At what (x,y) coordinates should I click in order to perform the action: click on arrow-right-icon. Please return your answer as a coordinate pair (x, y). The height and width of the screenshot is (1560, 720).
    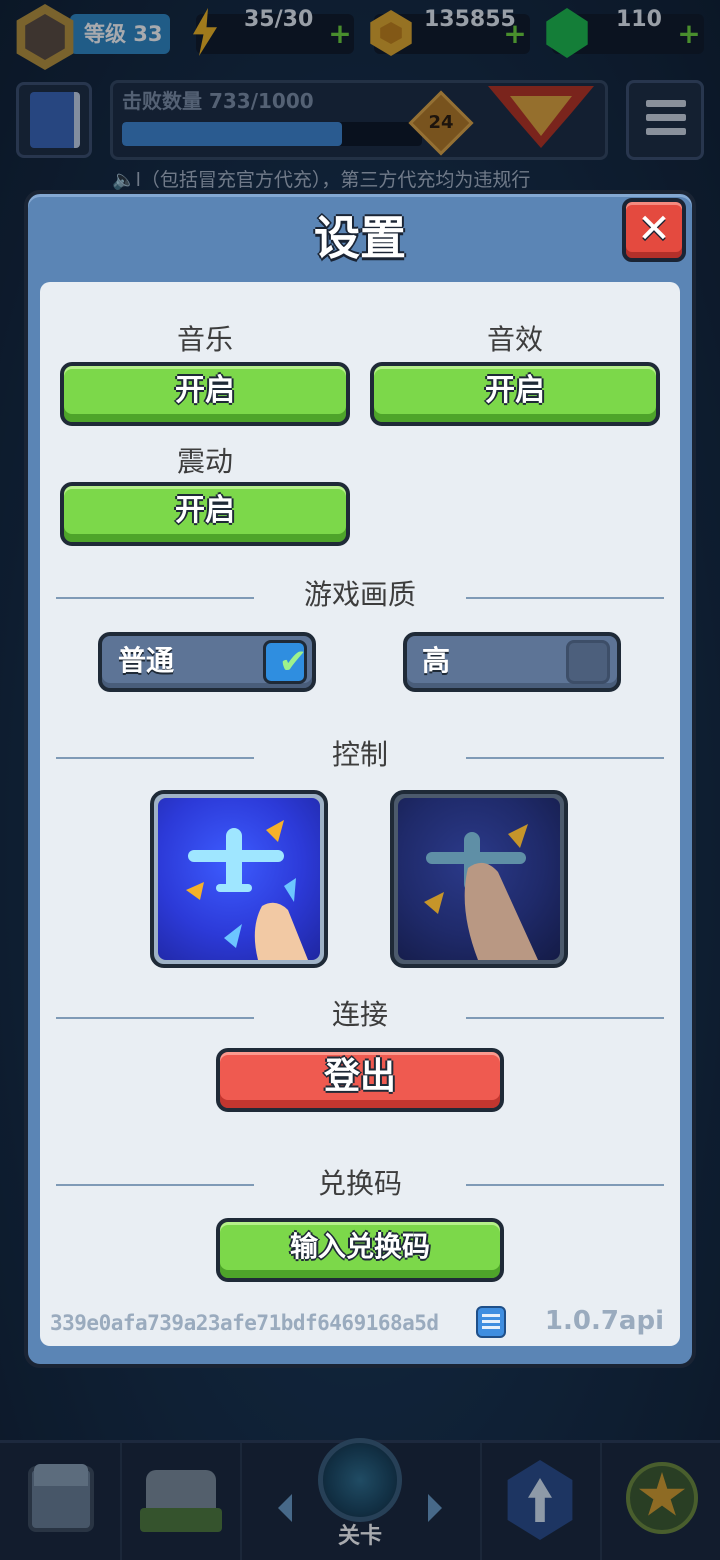
    Looking at the image, I should click on (290, 890).